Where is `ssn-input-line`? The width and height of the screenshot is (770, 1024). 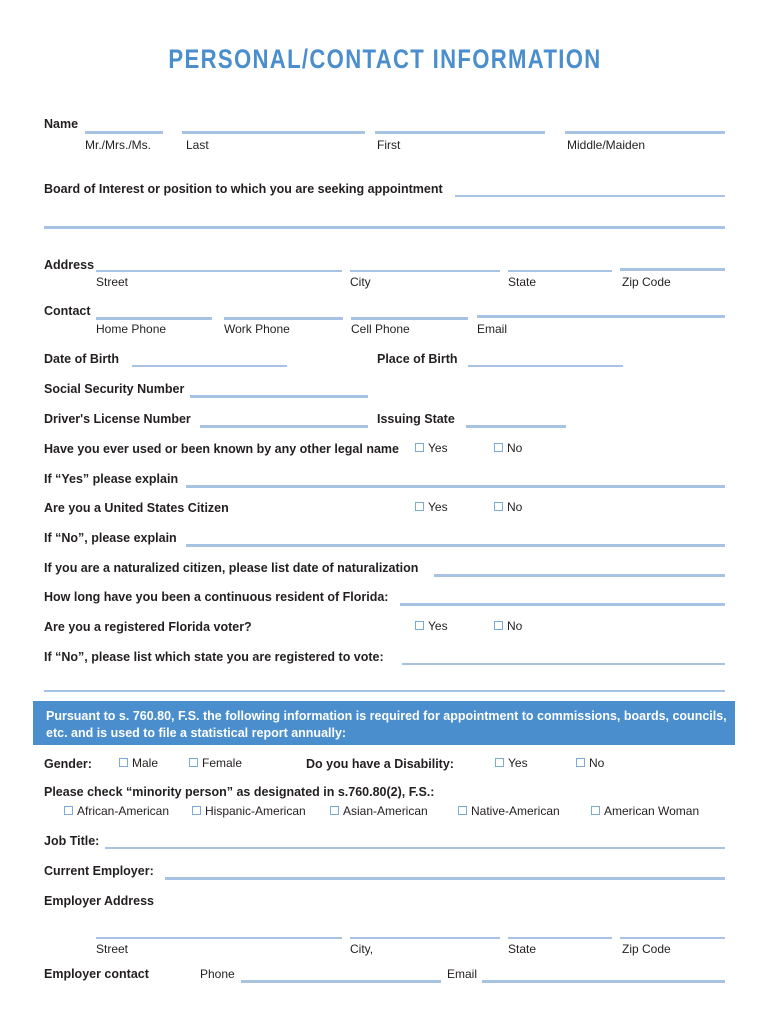
ssn-input-line is located at coordinates (279, 396).